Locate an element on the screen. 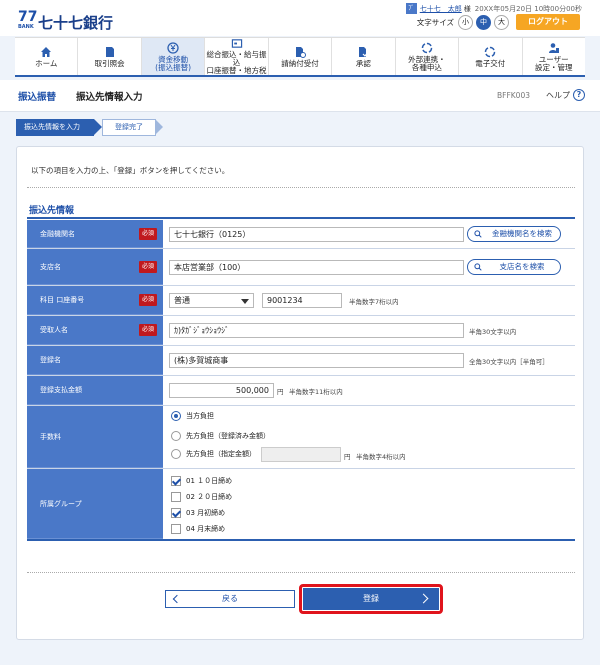 This screenshot has width=600, height=665. label-text: 登録支払金額 is located at coordinates (61, 390).